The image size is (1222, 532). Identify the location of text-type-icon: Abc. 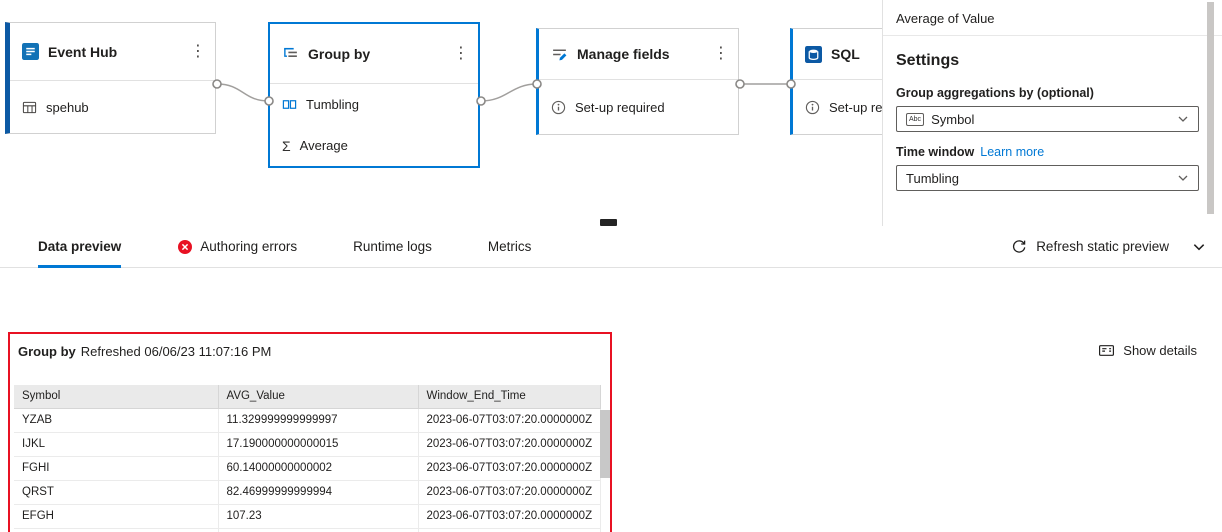
(915, 119).